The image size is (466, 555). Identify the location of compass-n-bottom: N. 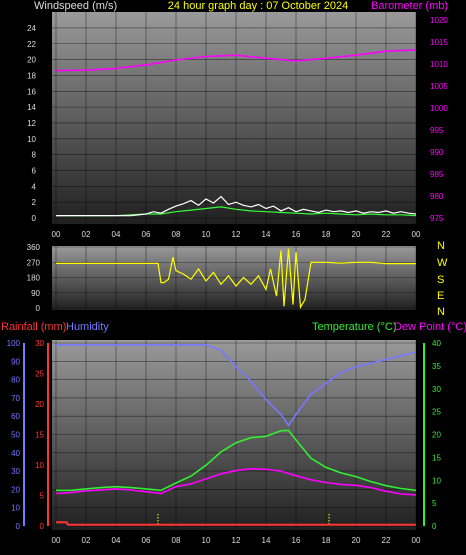
(441, 312).